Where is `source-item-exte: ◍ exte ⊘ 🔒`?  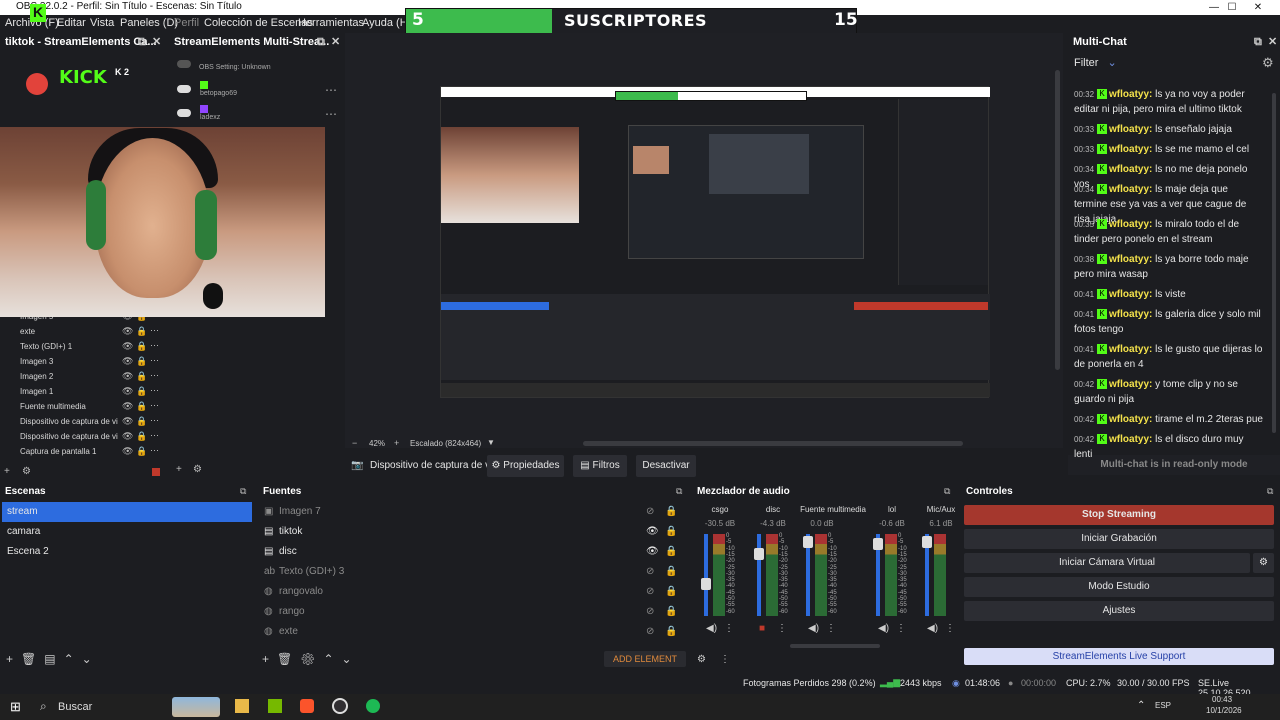
source-item-exte: ◍ exte ⊘ 🔒 is located at coordinates (472, 632).